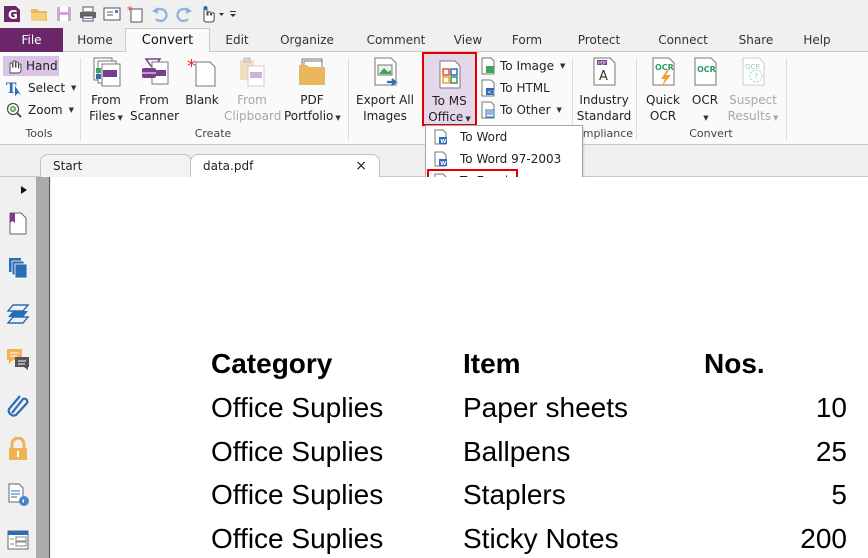  I want to click on security-lock-icon, so click(18, 448).